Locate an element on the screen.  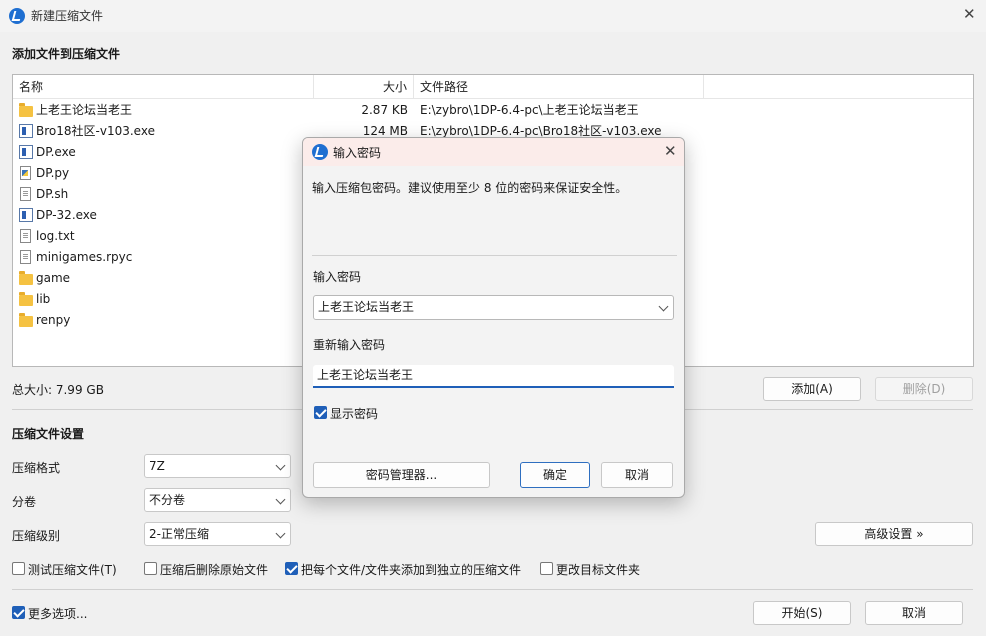
script-file-icon is located at coordinates (25, 194).